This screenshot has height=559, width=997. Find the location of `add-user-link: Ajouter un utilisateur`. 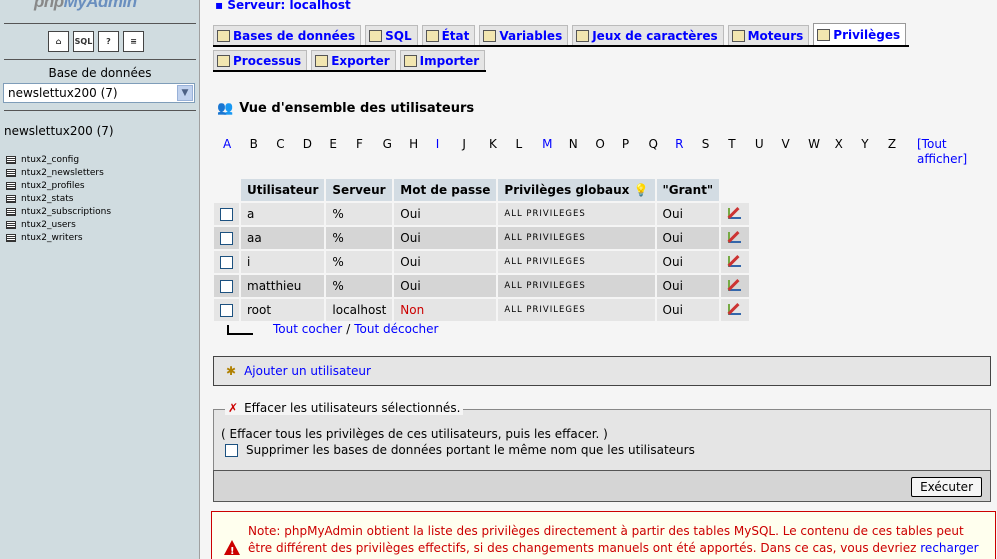

add-user-link: Ajouter un utilisateur is located at coordinates (307, 371).